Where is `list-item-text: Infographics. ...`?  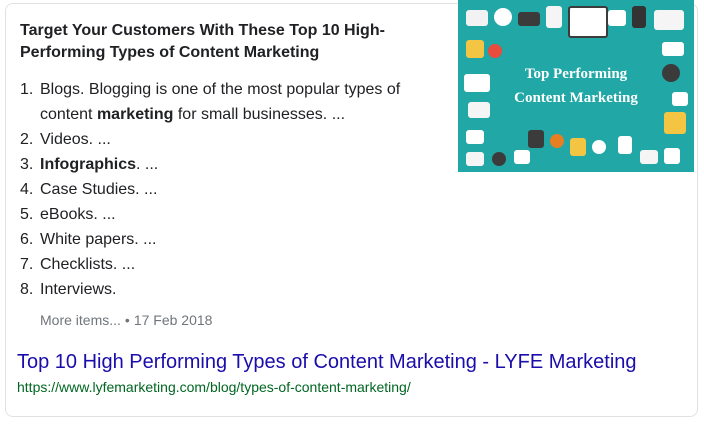 list-item-text: Infographics. ... is located at coordinates (245, 164).